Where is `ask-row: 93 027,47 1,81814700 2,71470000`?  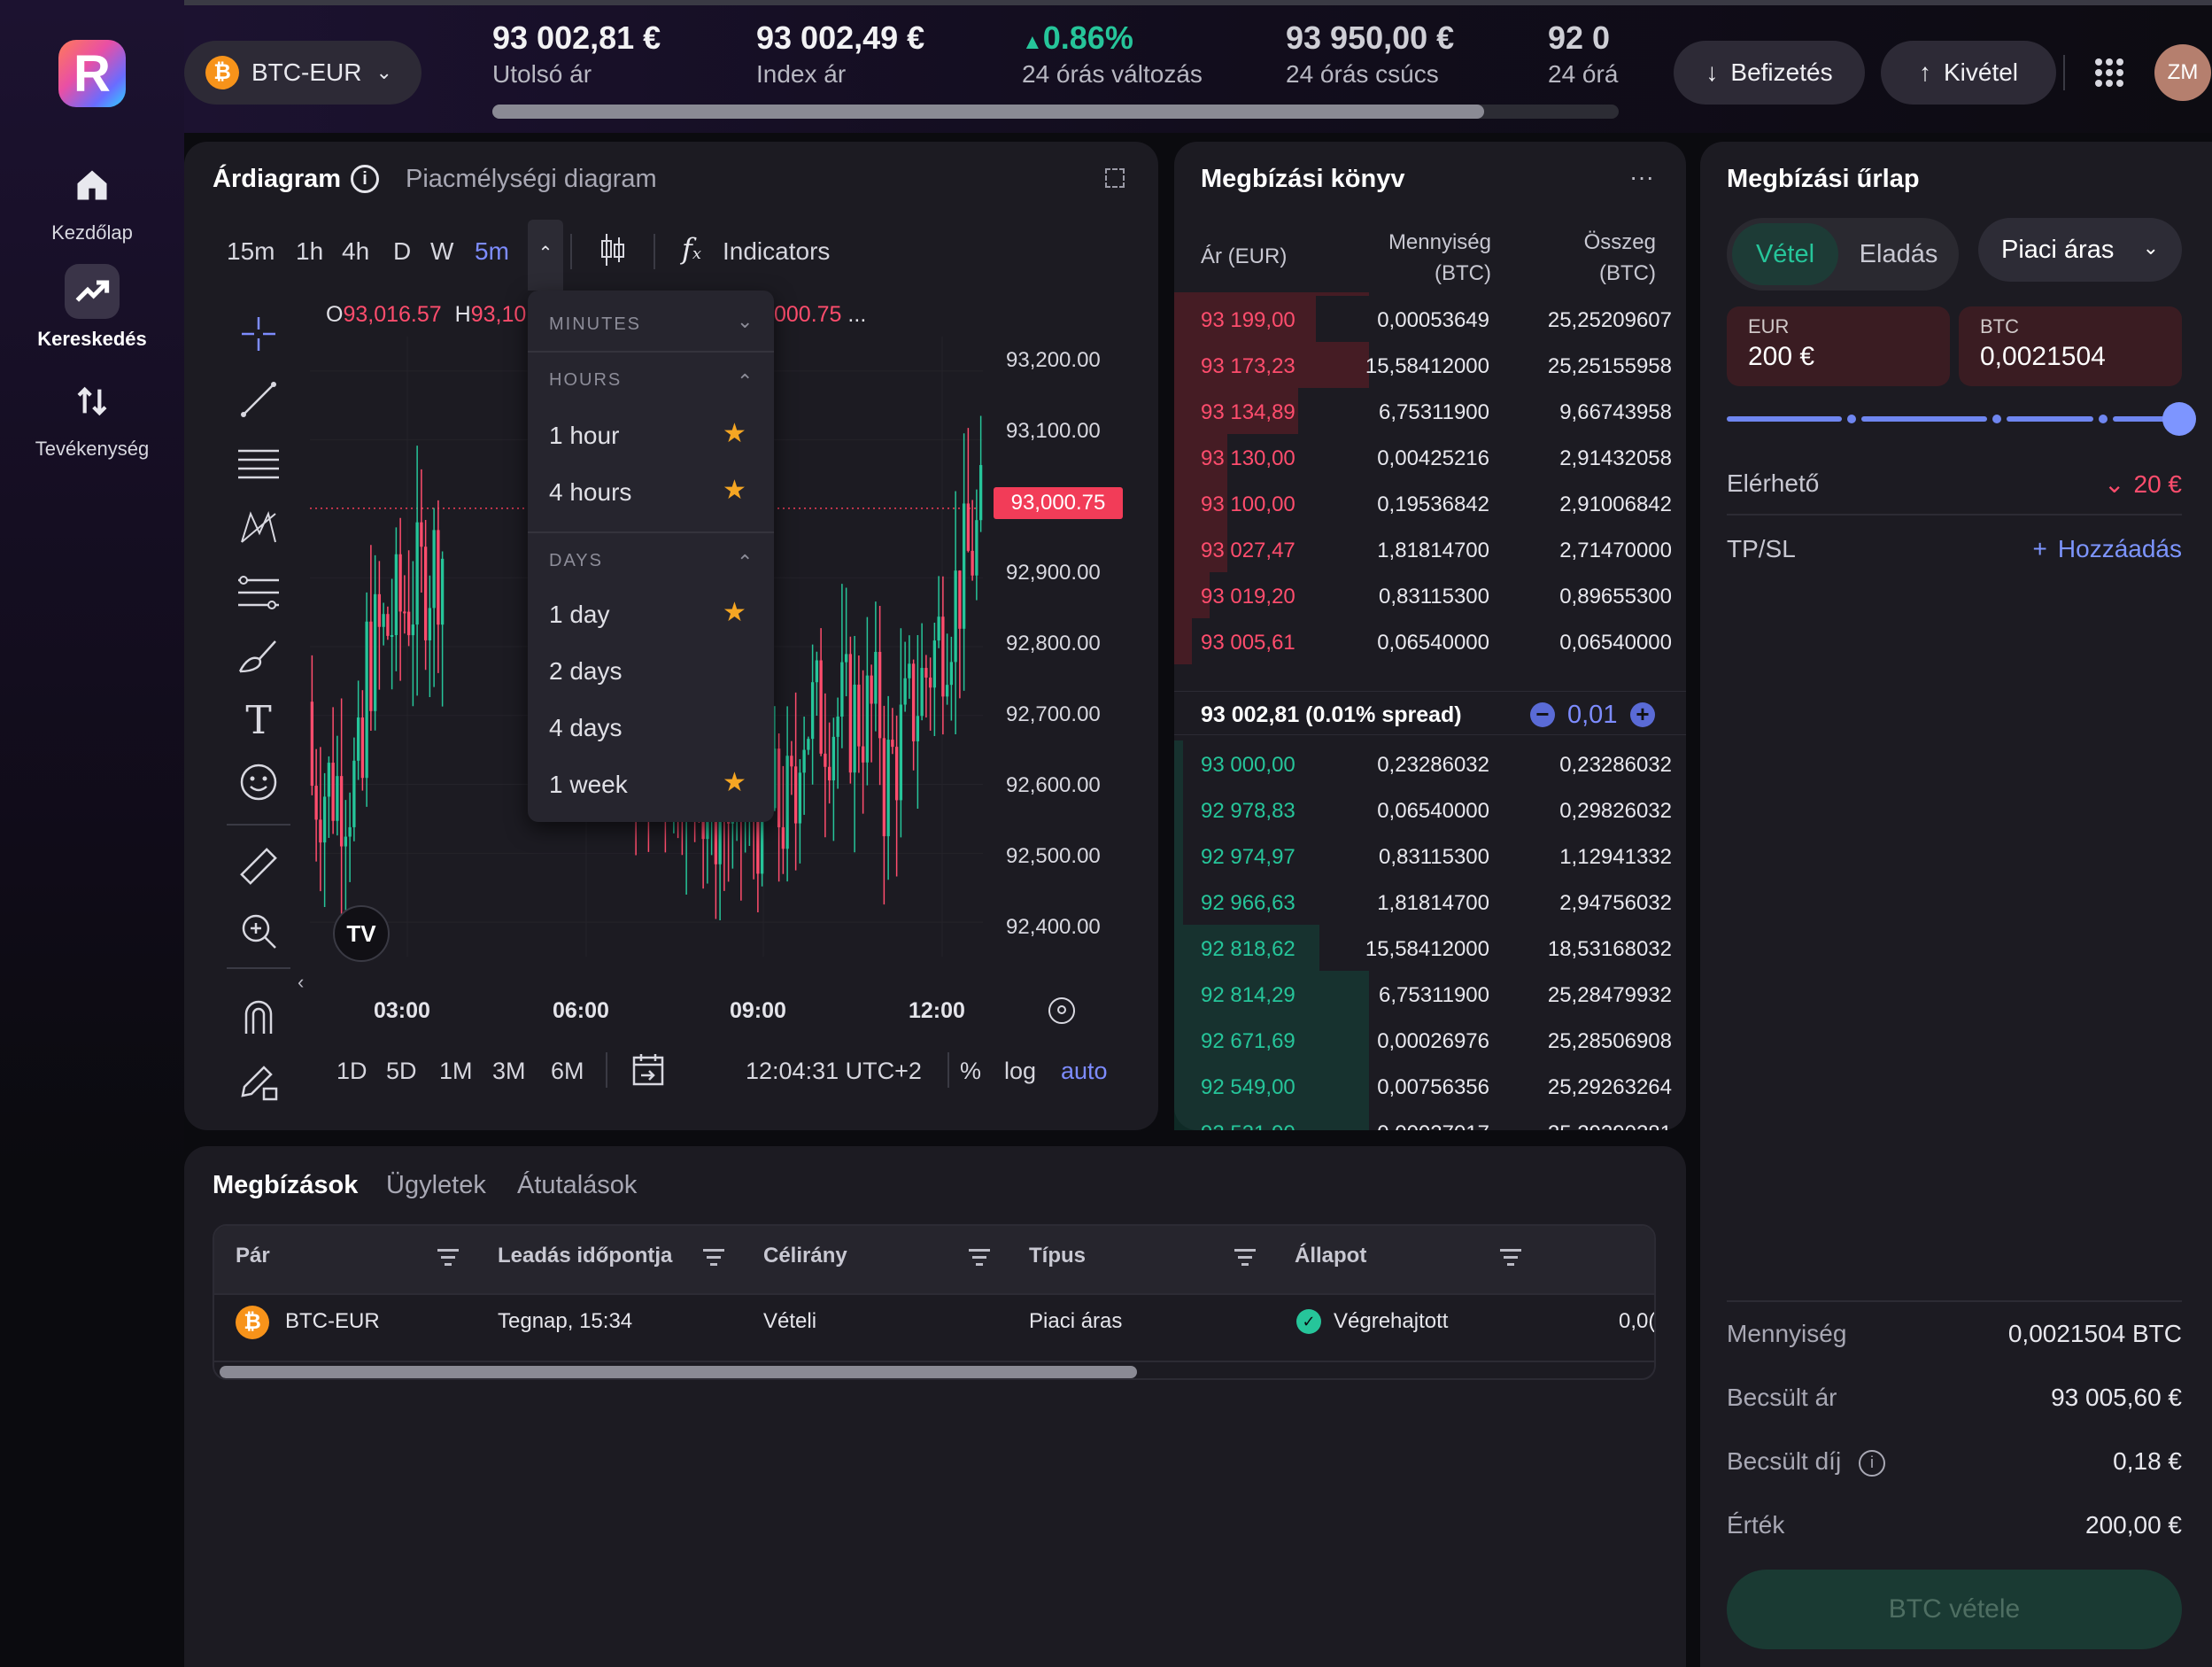
ask-row: 93 027,47 1,81814700 2,71470000 is located at coordinates (1430, 549).